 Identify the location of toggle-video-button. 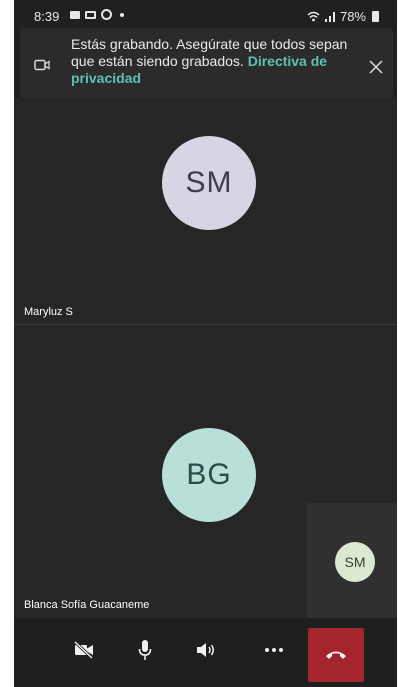
(84, 650).